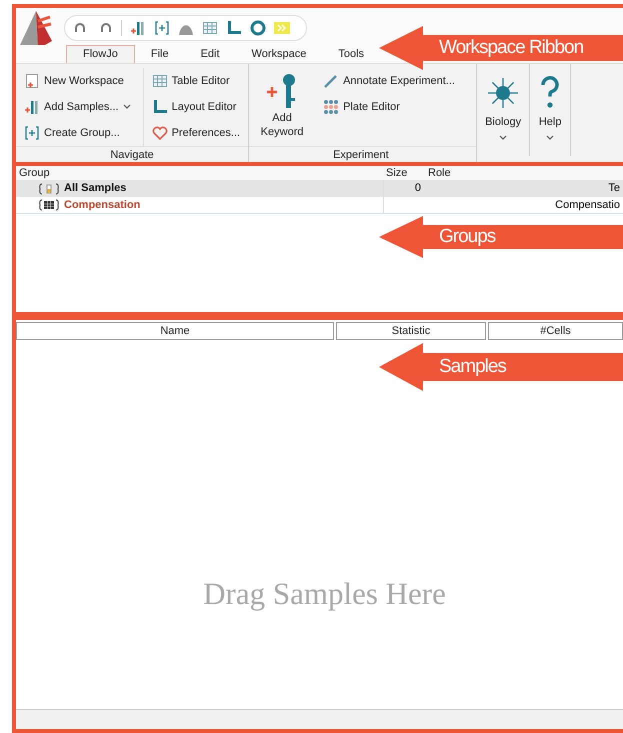 The width and height of the screenshot is (623, 733). Describe the element at coordinates (417, 188) in the screenshot. I see `size-cell: 0` at that location.